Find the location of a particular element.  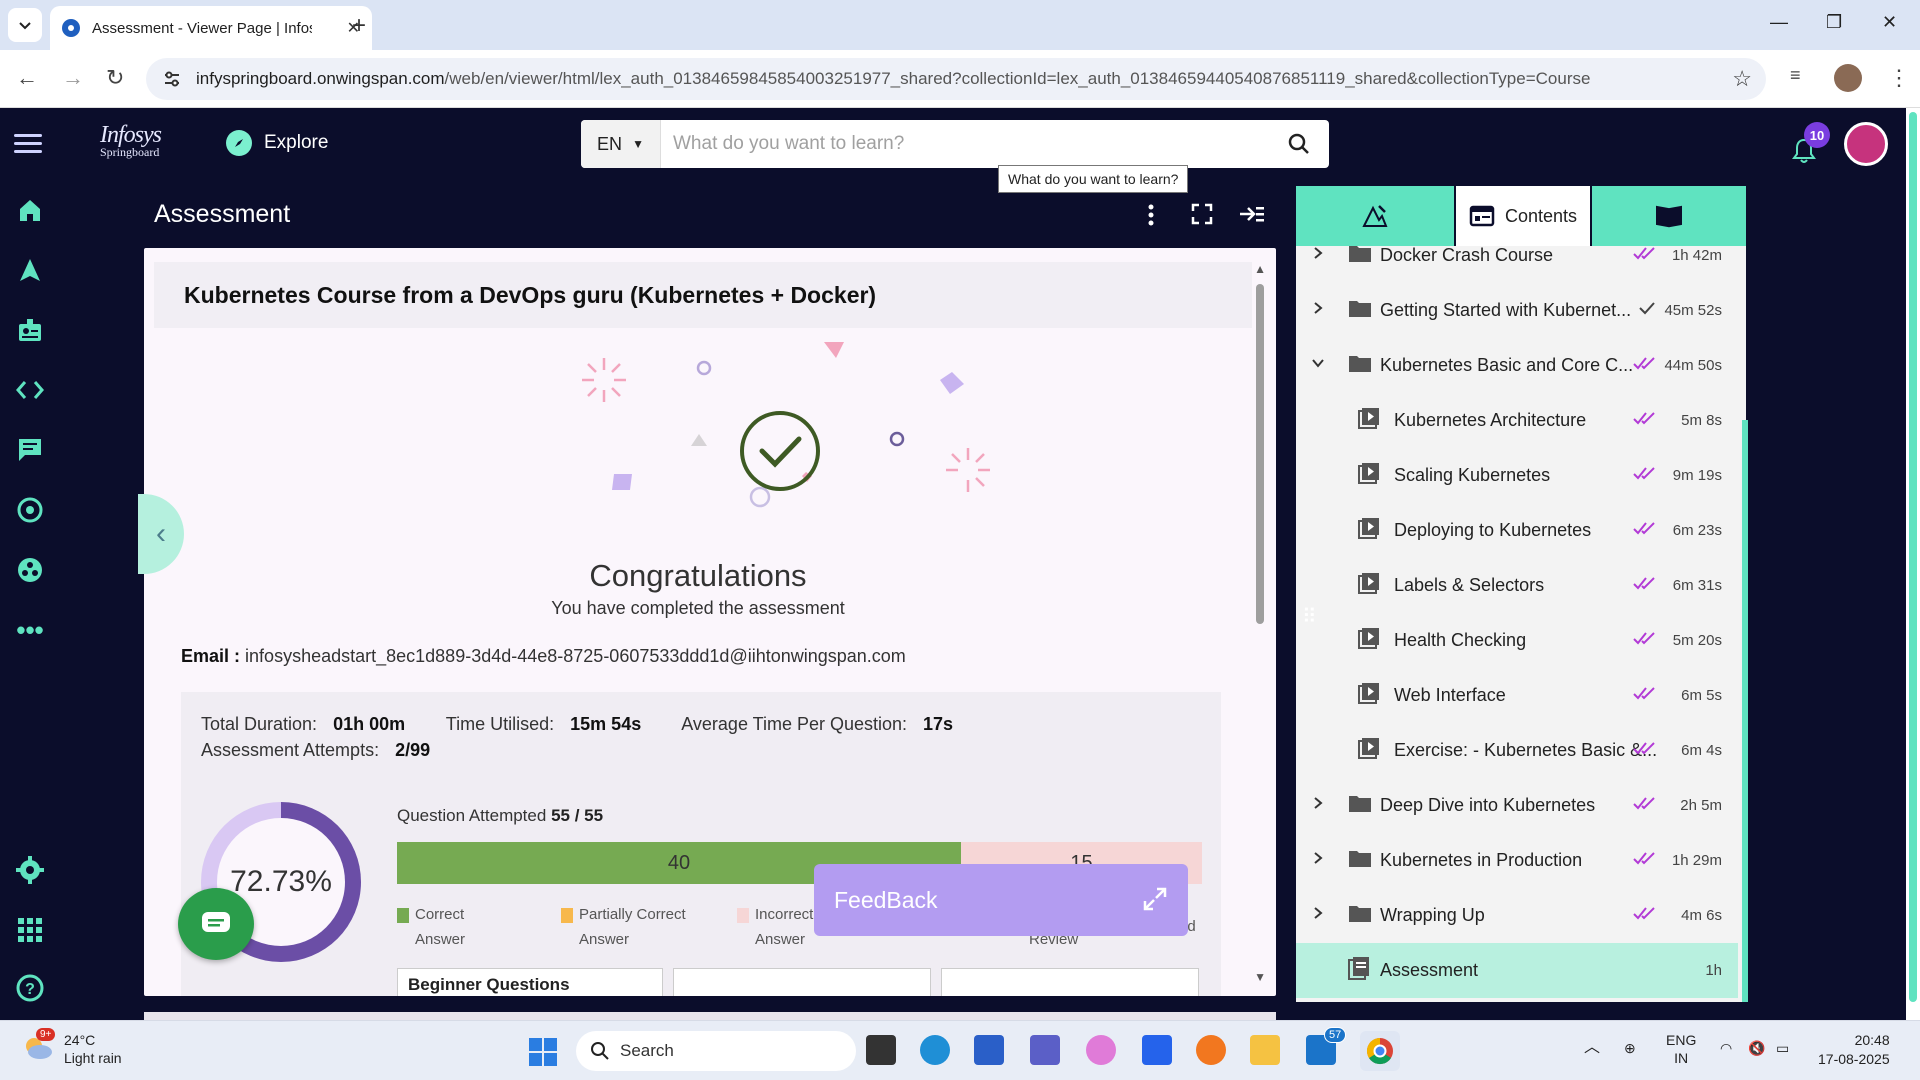

chrome-icon is located at coordinates (1380, 1051).